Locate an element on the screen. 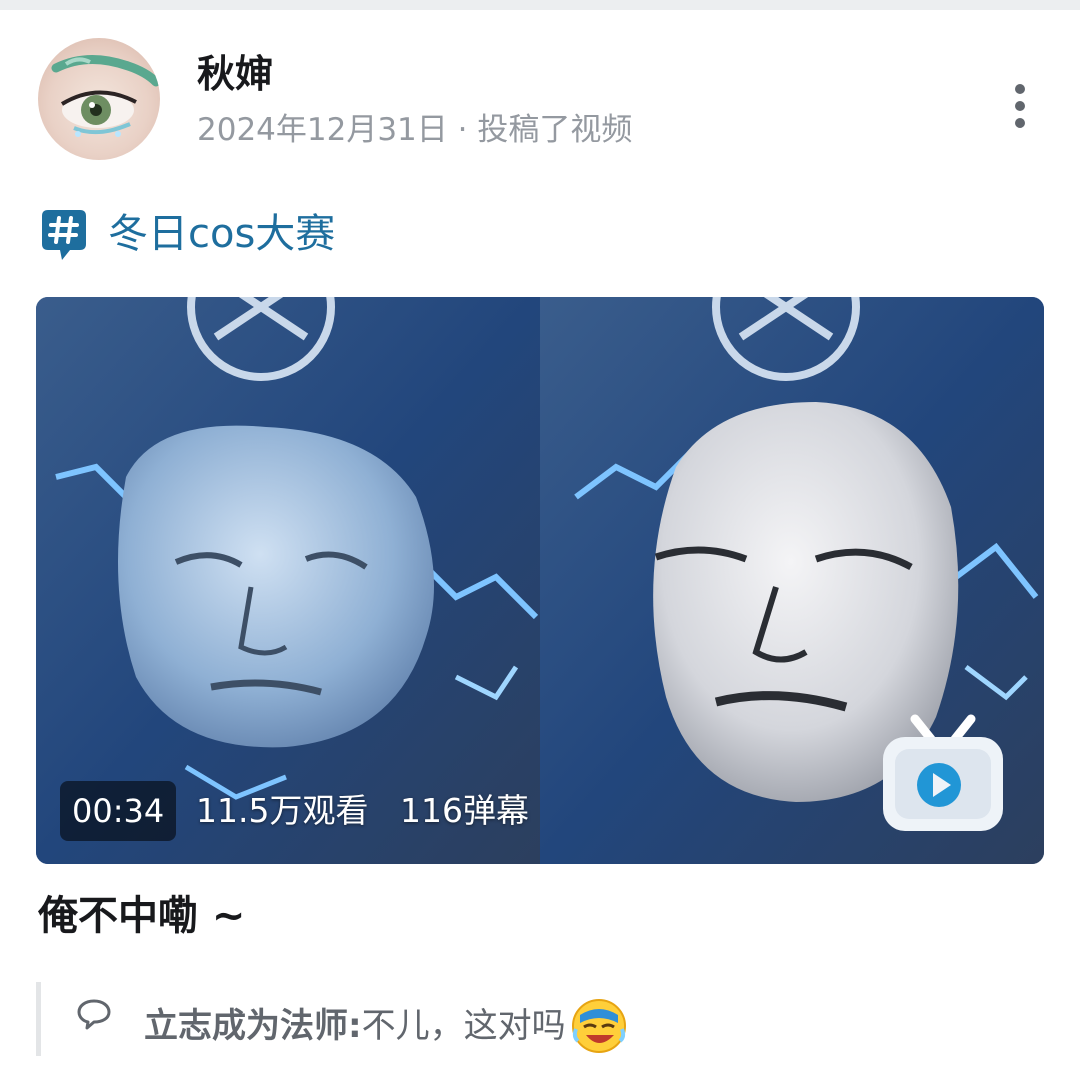 The height and width of the screenshot is (1091, 1080). video-view-count: 11.5万观看 is located at coordinates (282, 810).